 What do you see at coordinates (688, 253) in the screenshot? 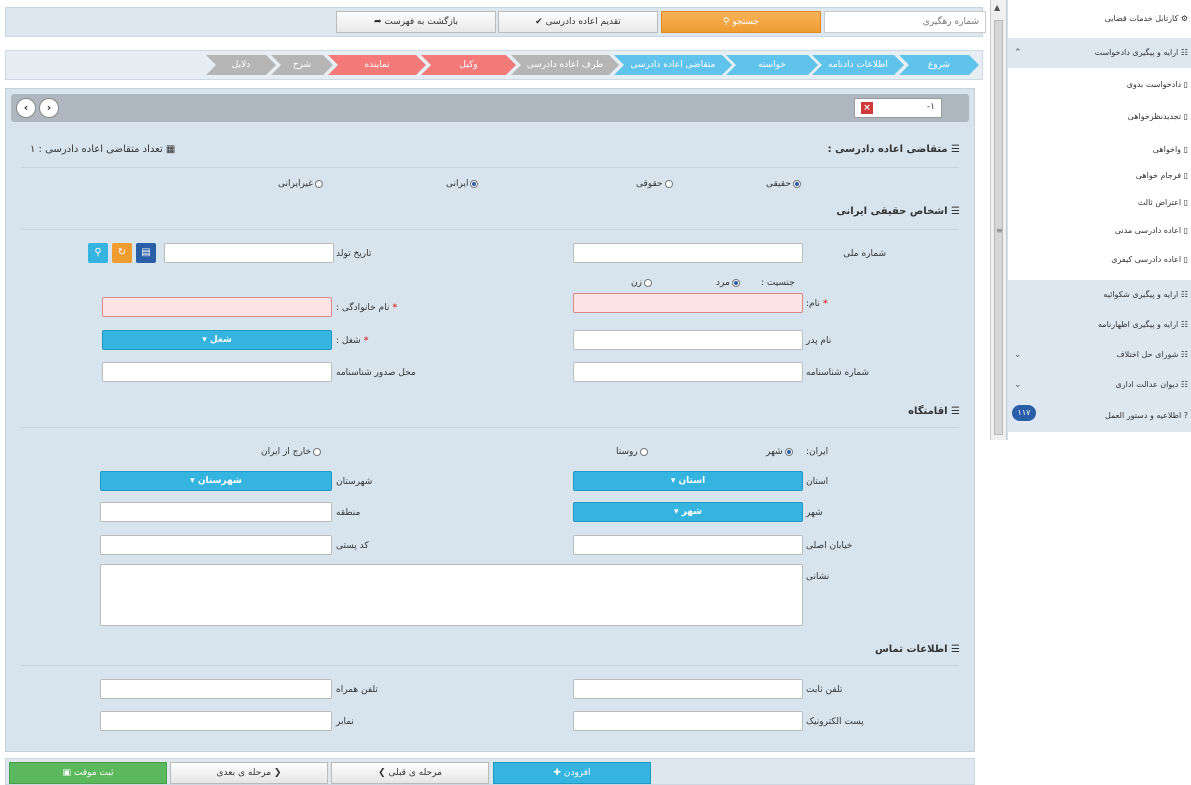
I see `national-id-input` at bounding box center [688, 253].